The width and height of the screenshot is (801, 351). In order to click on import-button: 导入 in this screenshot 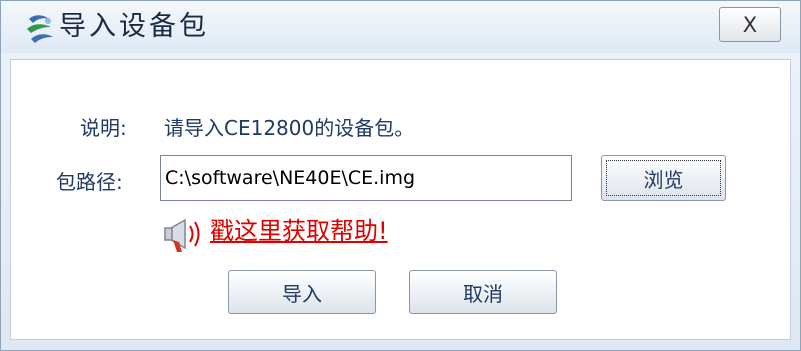, I will do `click(302, 292)`.